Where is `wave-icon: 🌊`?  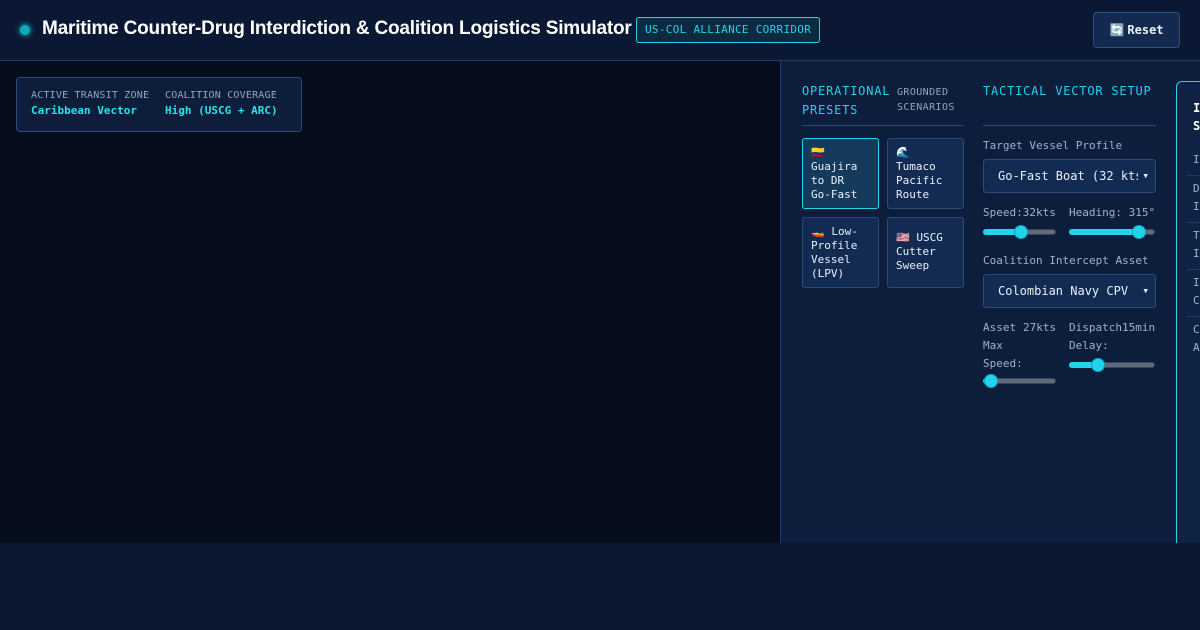
wave-icon: 🌊 is located at coordinates (903, 152).